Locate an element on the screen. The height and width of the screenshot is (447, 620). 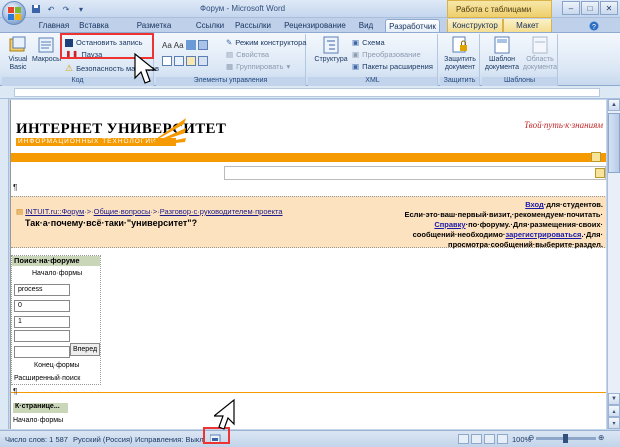
gallery-control-icon is located at coordinates (202, 45).